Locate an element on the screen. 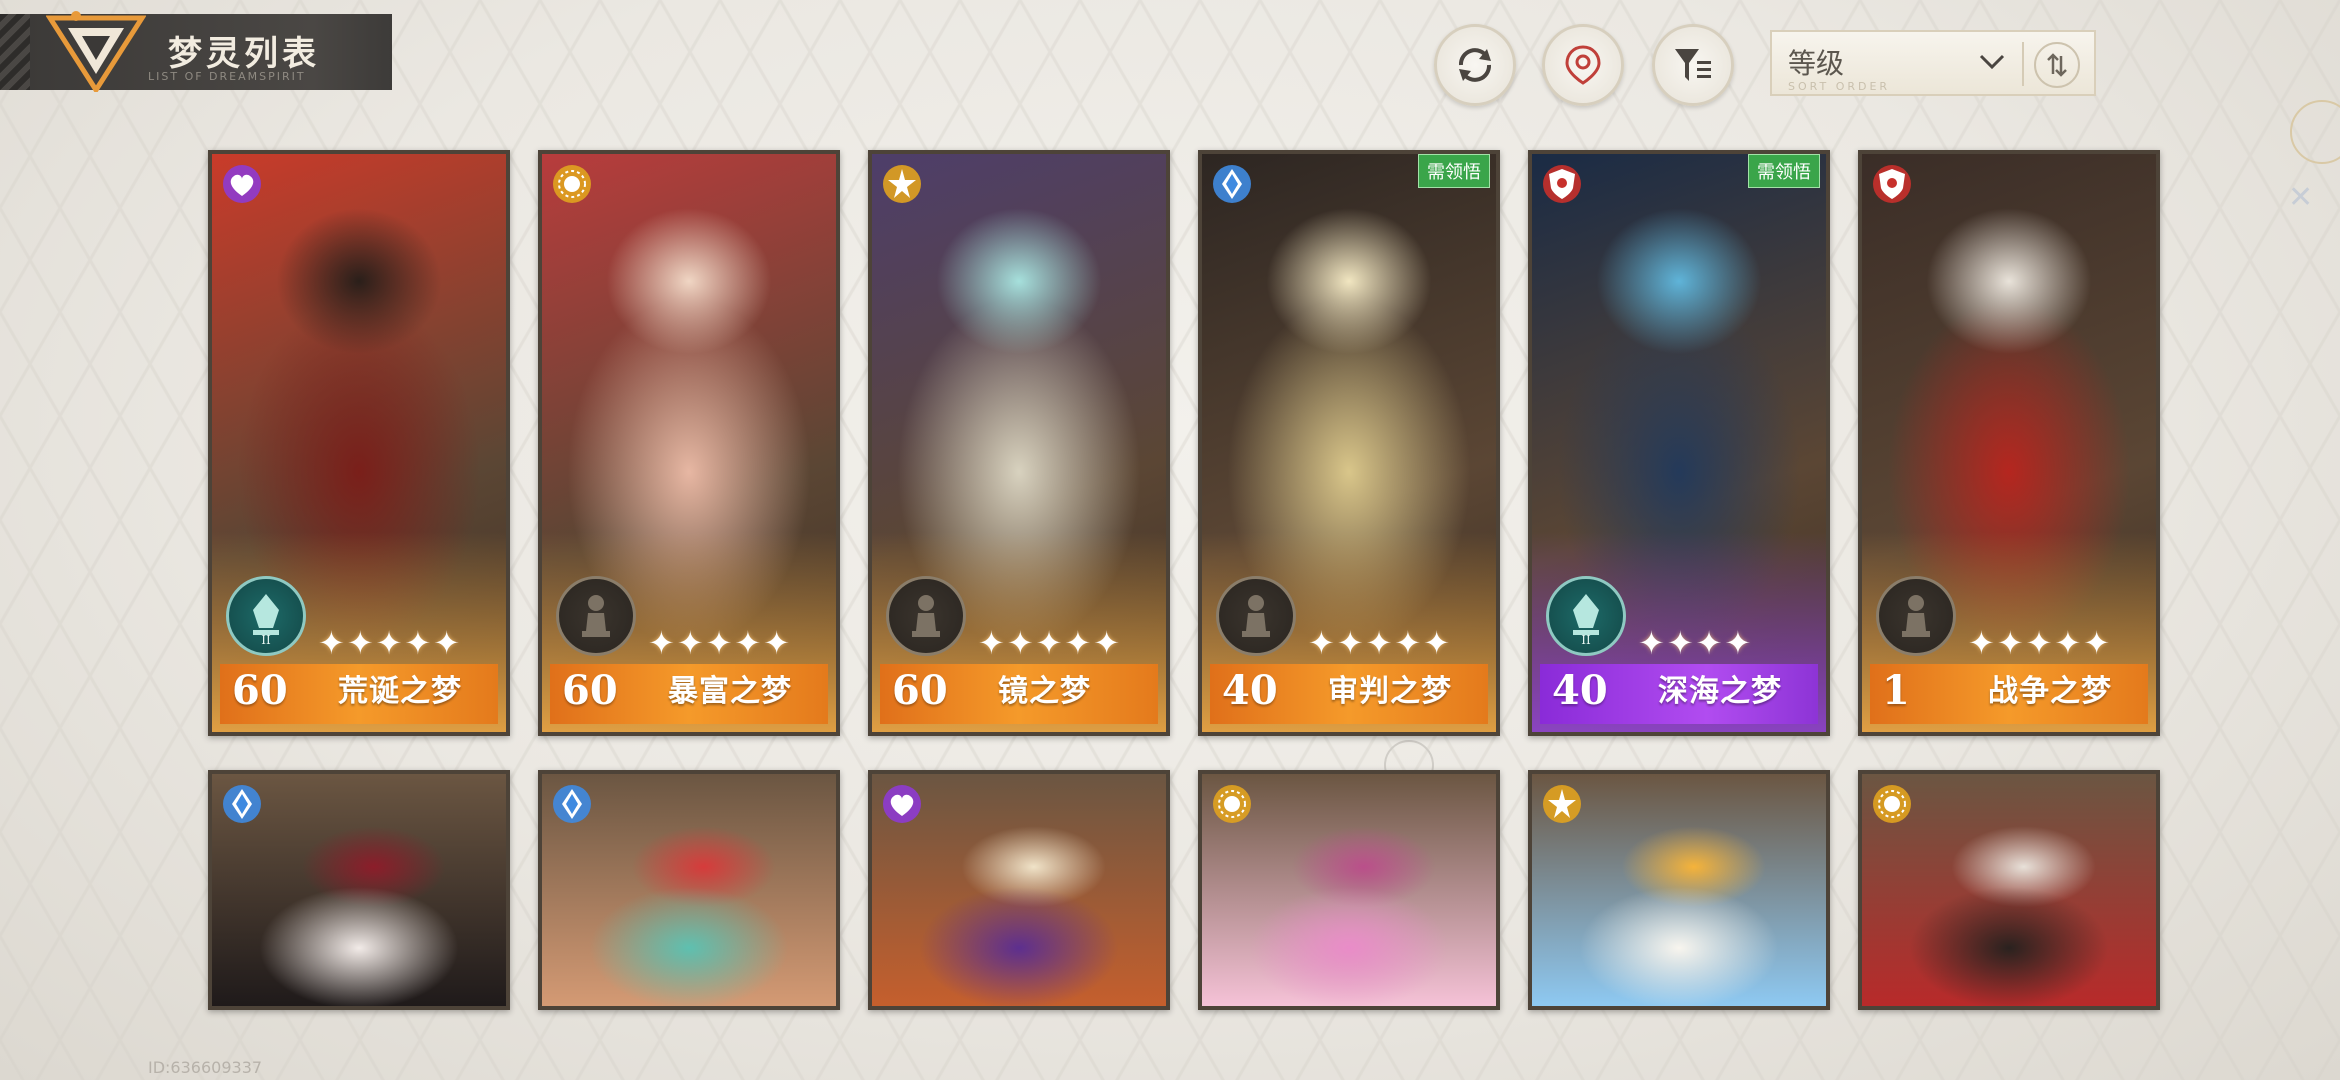 The image size is (2340, 1080). chevron-down-icon is located at coordinates (1992, 62).